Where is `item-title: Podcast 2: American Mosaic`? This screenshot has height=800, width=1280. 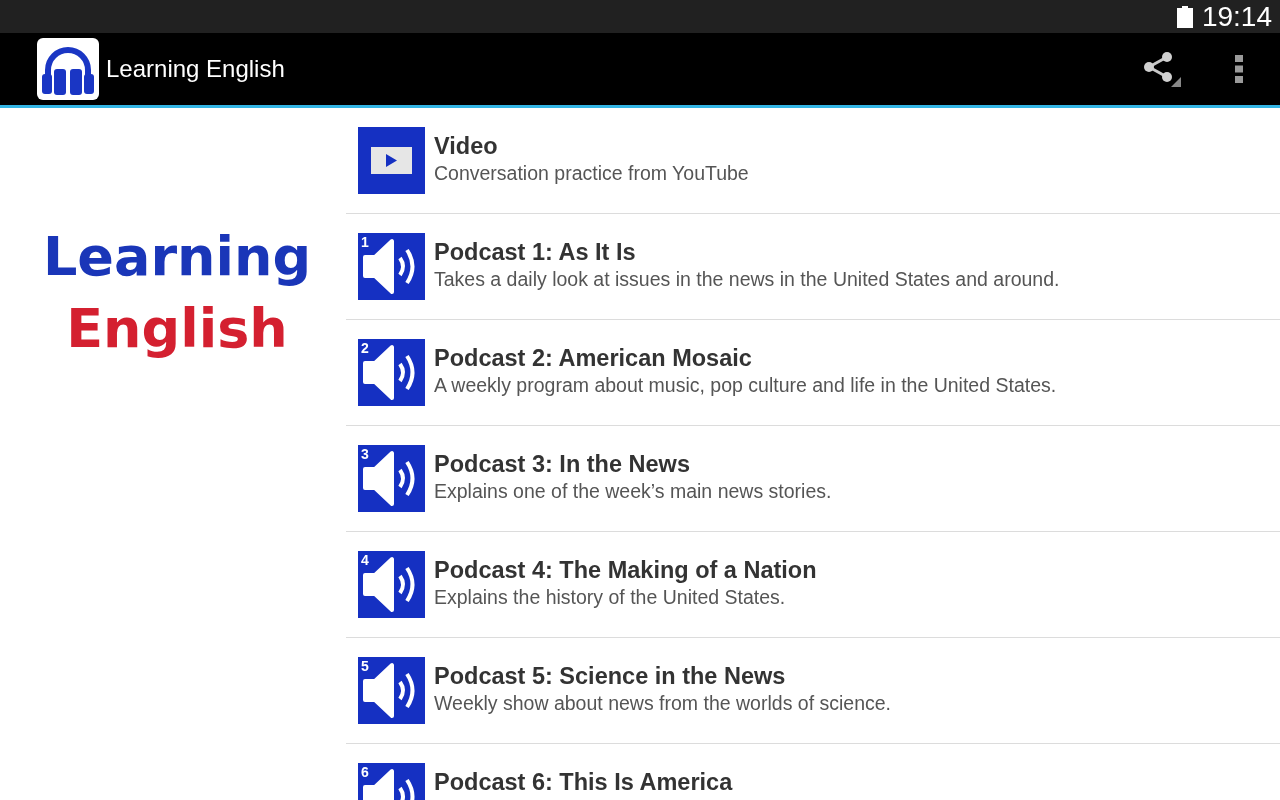
item-title: Podcast 2: American Mosaic is located at coordinates (745, 358).